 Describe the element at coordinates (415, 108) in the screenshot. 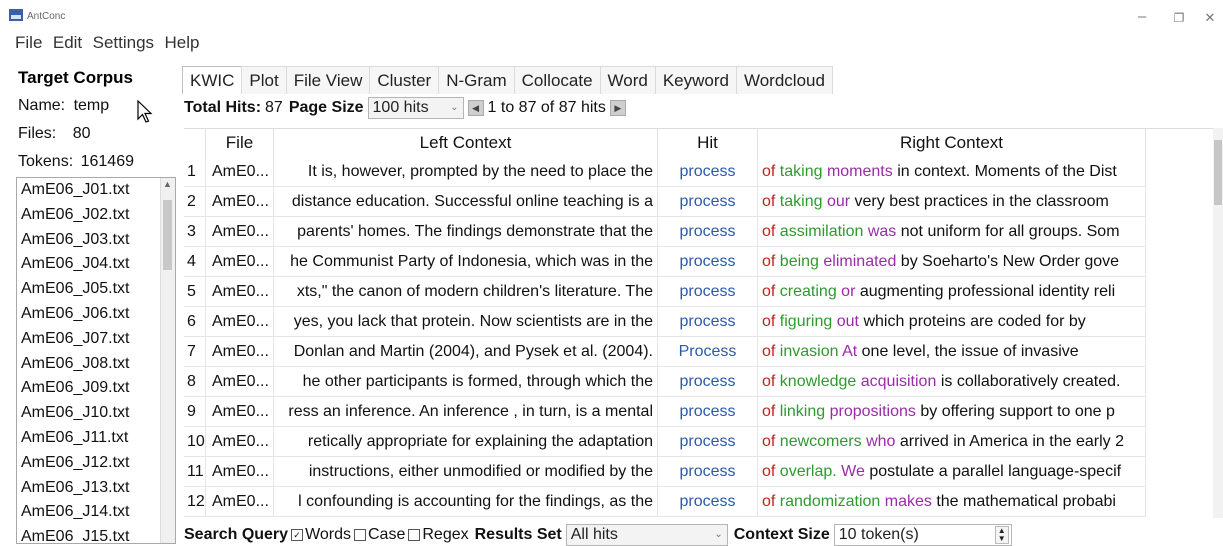

I see `page-size-select: 100 hits ⌄` at that location.